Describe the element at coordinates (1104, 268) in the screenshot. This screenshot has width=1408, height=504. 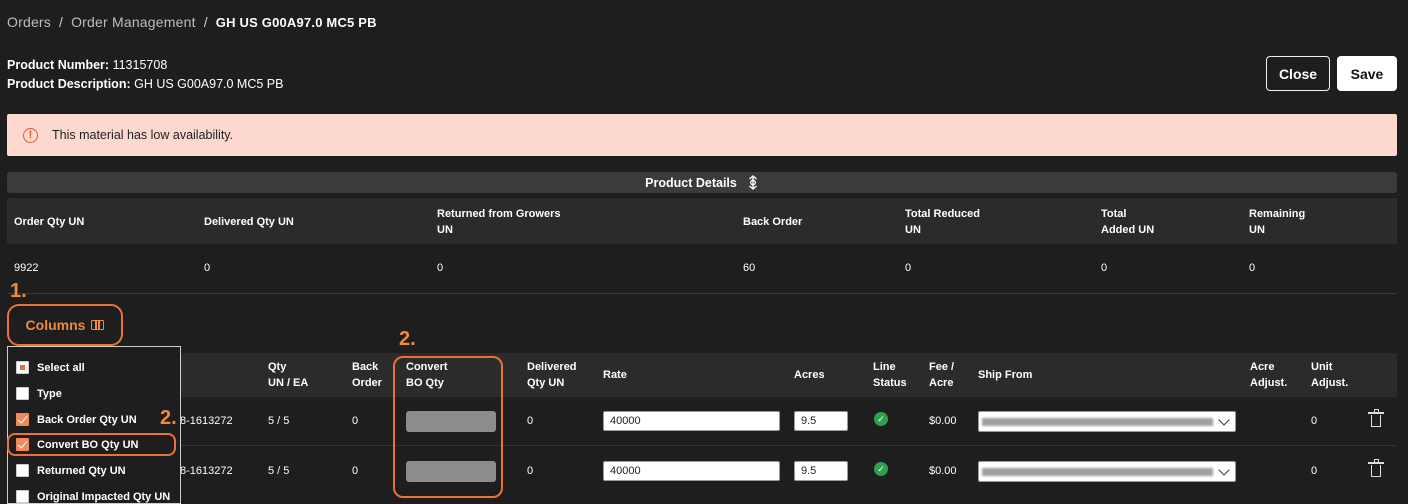
I see `value-total-added: 0` at that location.